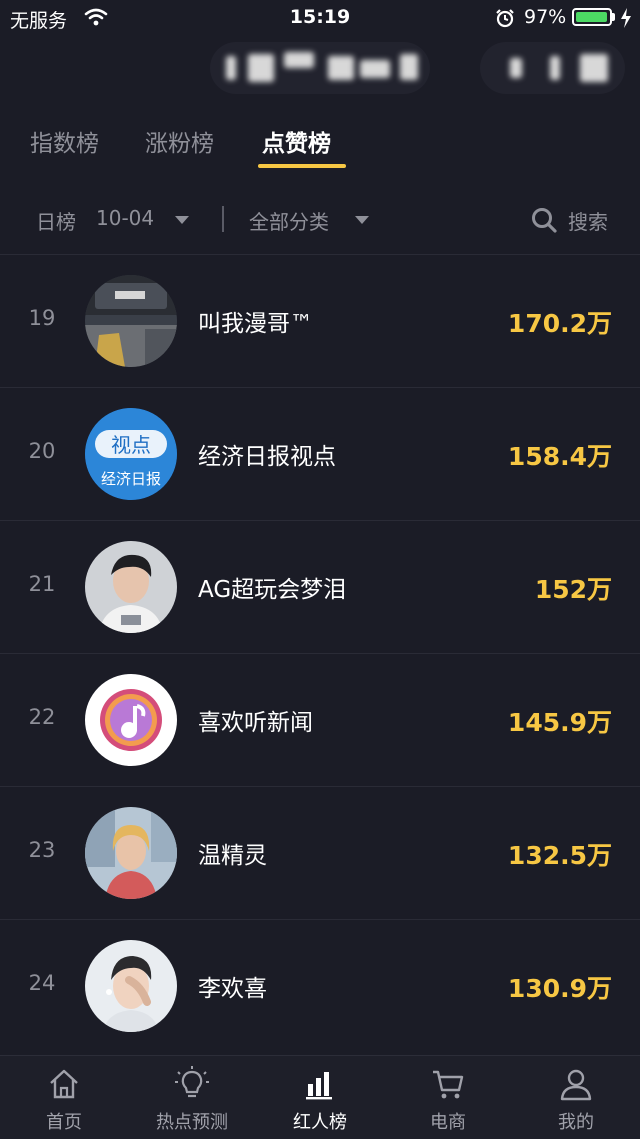 Image resolution: width=640 pixels, height=1139 pixels. I want to click on nav-hot-prediction: 热点预测, so click(192, 1097).